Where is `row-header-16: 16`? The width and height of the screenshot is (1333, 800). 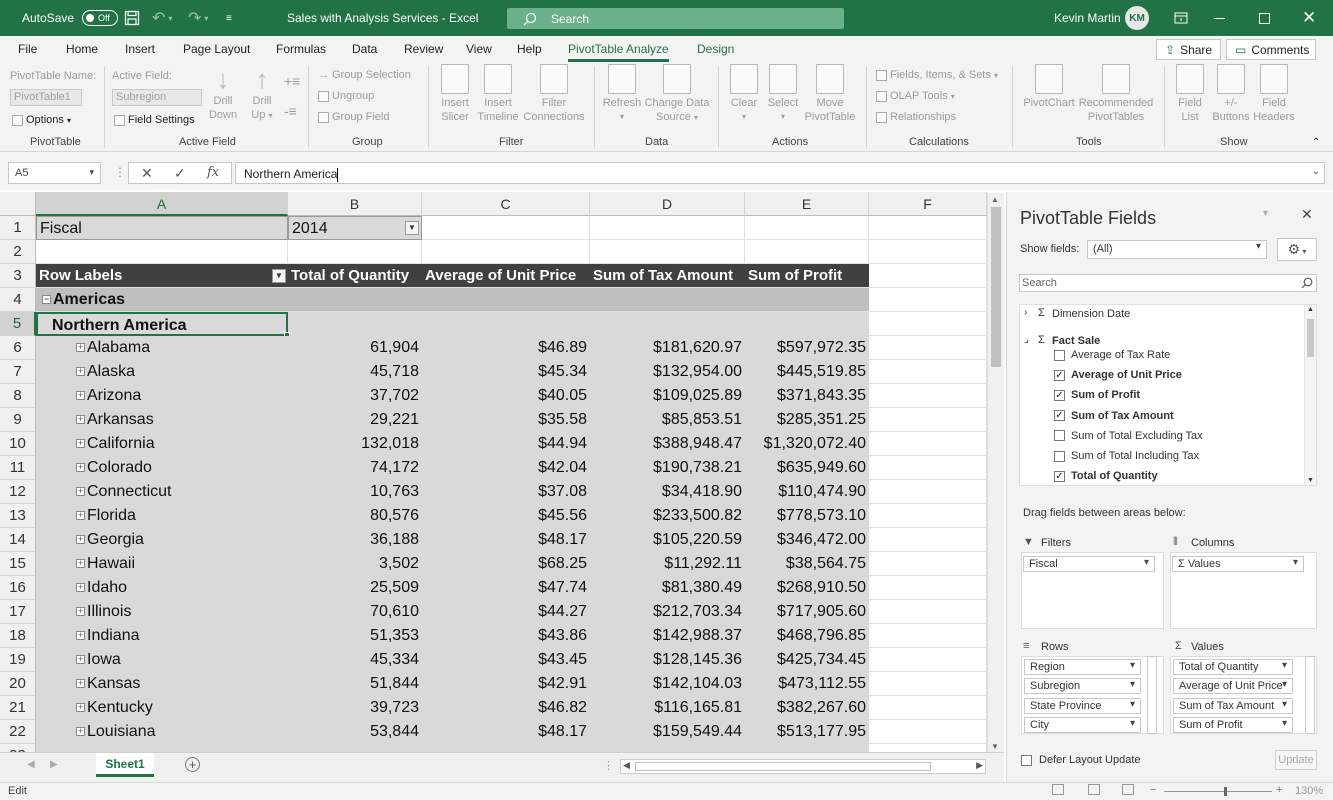 row-header-16: 16 is located at coordinates (18, 588).